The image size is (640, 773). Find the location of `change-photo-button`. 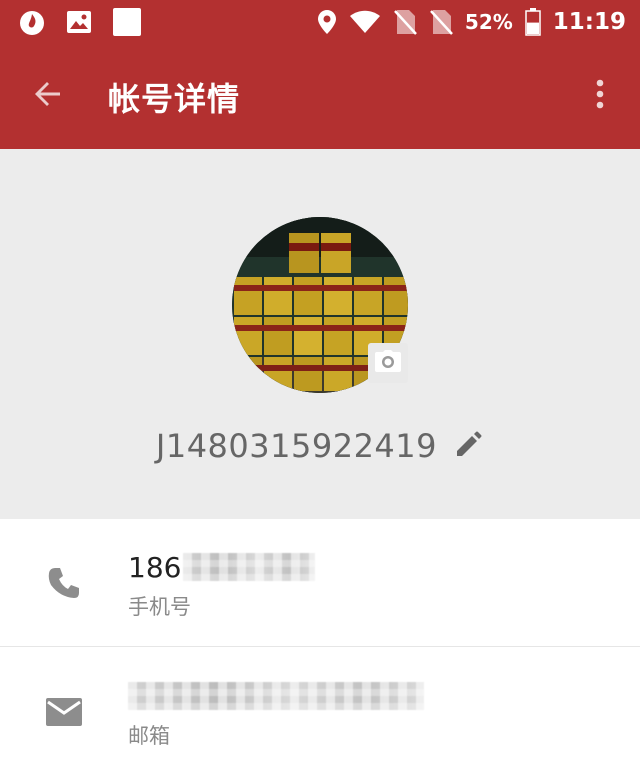

change-photo-button is located at coordinates (388, 363).